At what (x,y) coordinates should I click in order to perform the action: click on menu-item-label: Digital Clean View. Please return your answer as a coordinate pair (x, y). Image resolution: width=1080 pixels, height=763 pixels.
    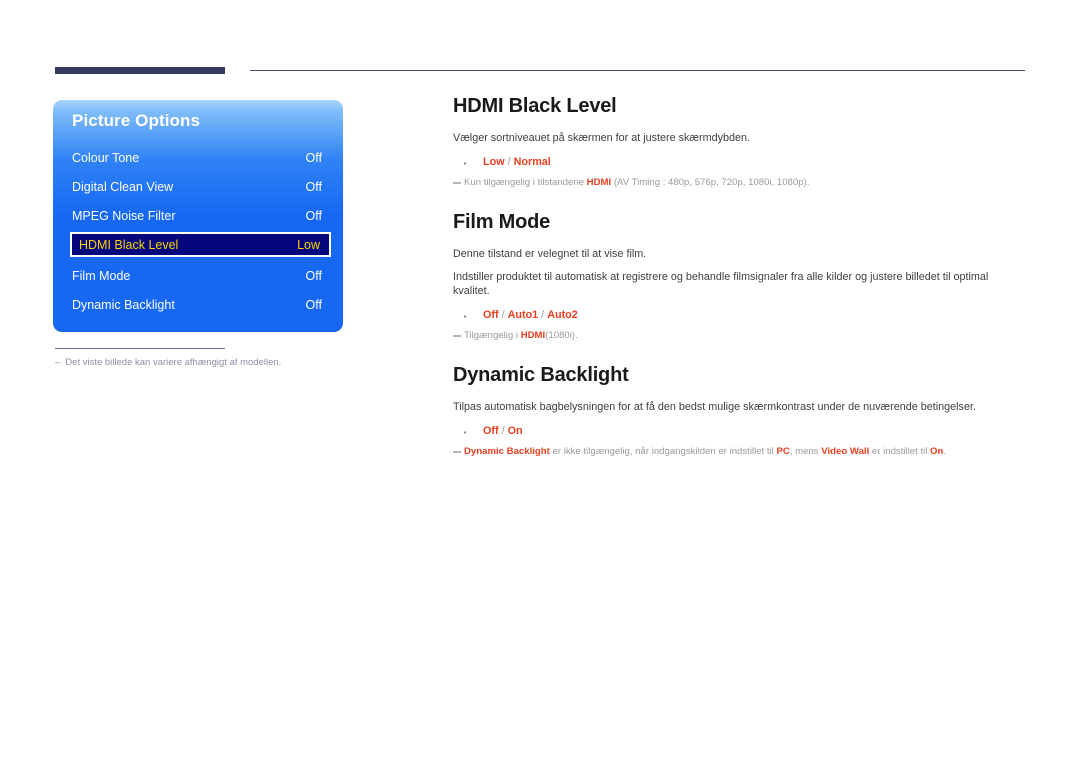
    Looking at the image, I should click on (123, 187).